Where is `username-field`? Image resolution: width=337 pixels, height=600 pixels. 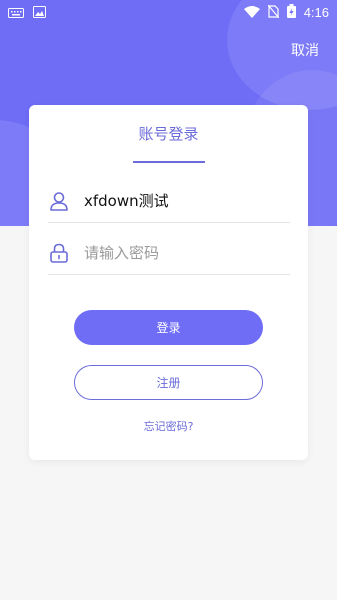
username-field is located at coordinates (169, 201).